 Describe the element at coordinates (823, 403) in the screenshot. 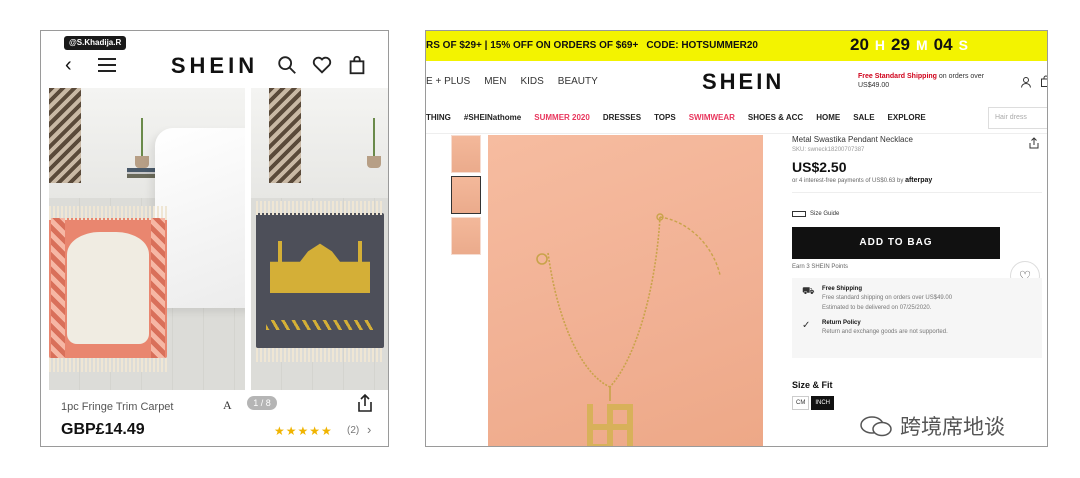

I see `unit-inch-button: INCH` at that location.